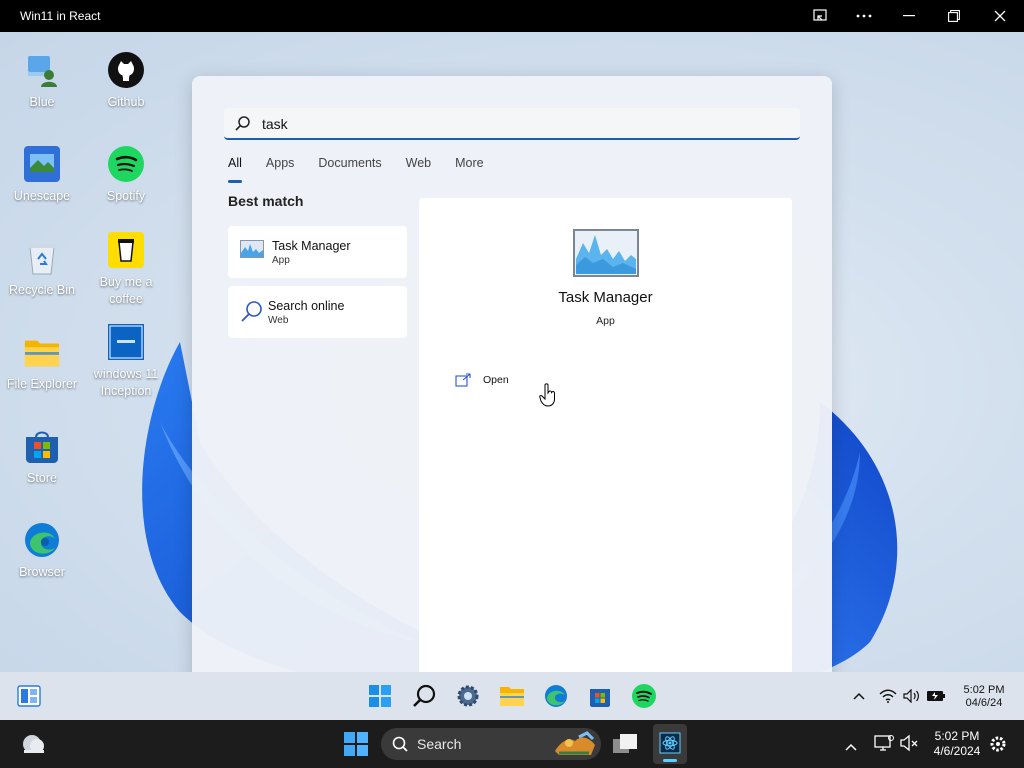 The height and width of the screenshot is (768, 1024). What do you see at coordinates (575, 743) in the screenshot?
I see `search-highlight-image-icon` at bounding box center [575, 743].